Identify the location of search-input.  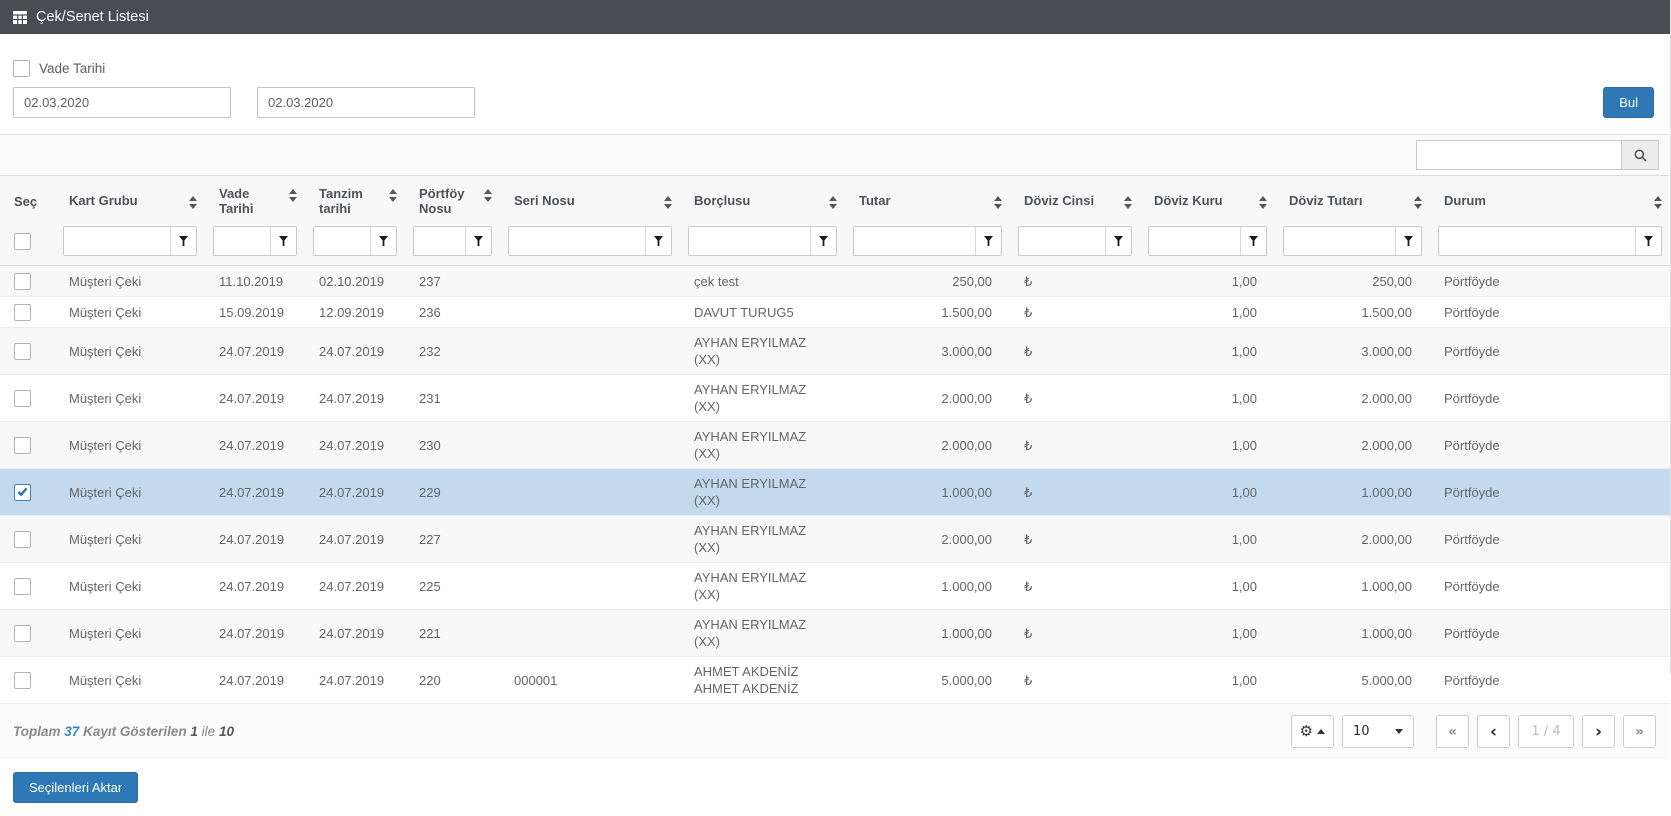
(1519, 155).